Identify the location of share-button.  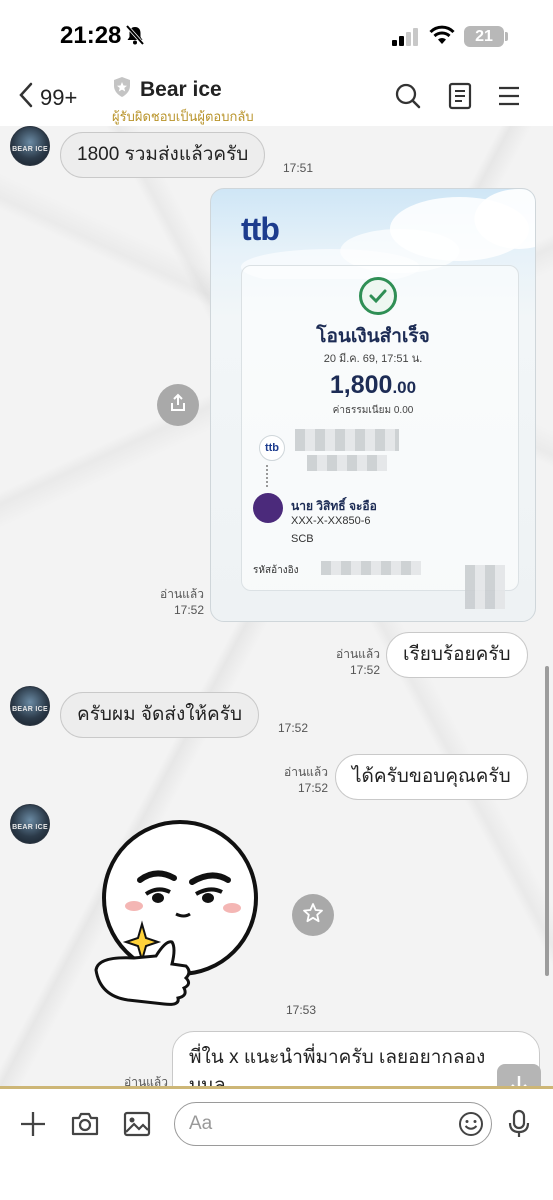
(178, 405).